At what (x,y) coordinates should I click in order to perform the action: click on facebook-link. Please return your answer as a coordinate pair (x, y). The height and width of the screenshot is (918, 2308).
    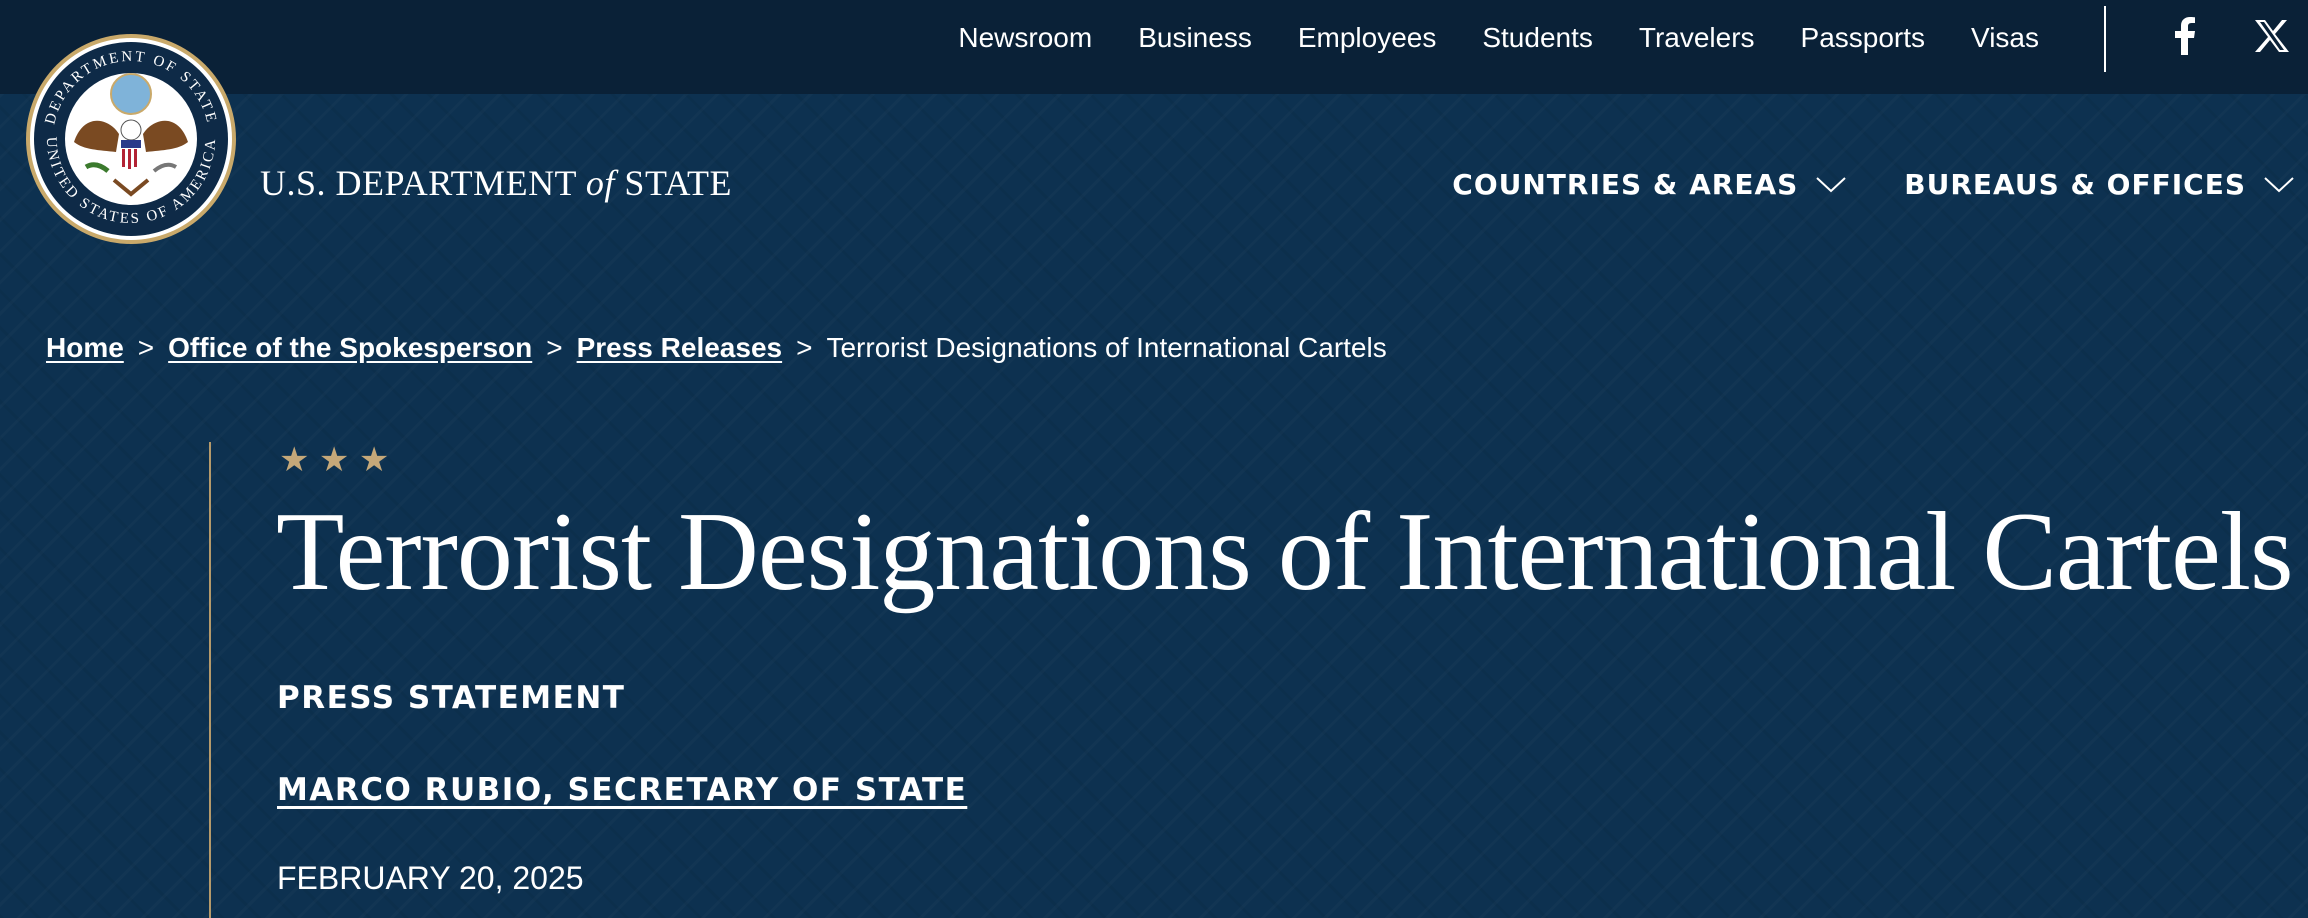
    Looking at the image, I should click on (2184, 36).